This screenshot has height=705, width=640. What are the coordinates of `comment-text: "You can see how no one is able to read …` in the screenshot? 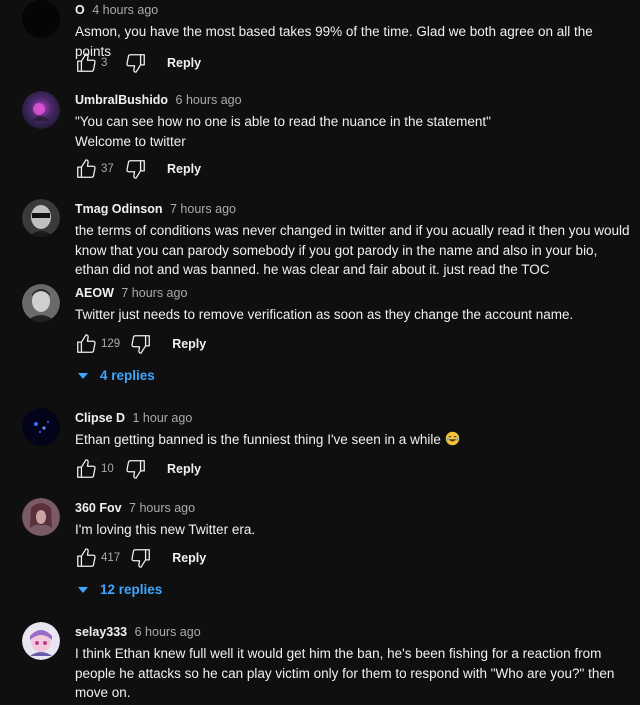 It's located at (352, 131).